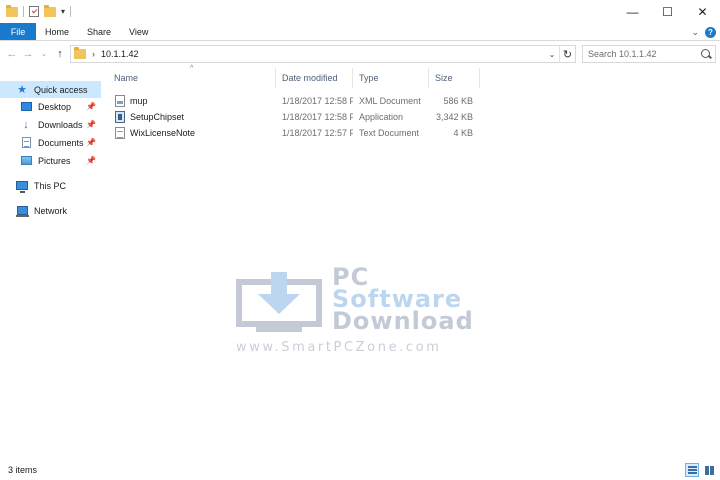  Describe the element at coordinates (157, 117) in the screenshot. I see `file-name: SetupChipset` at that location.